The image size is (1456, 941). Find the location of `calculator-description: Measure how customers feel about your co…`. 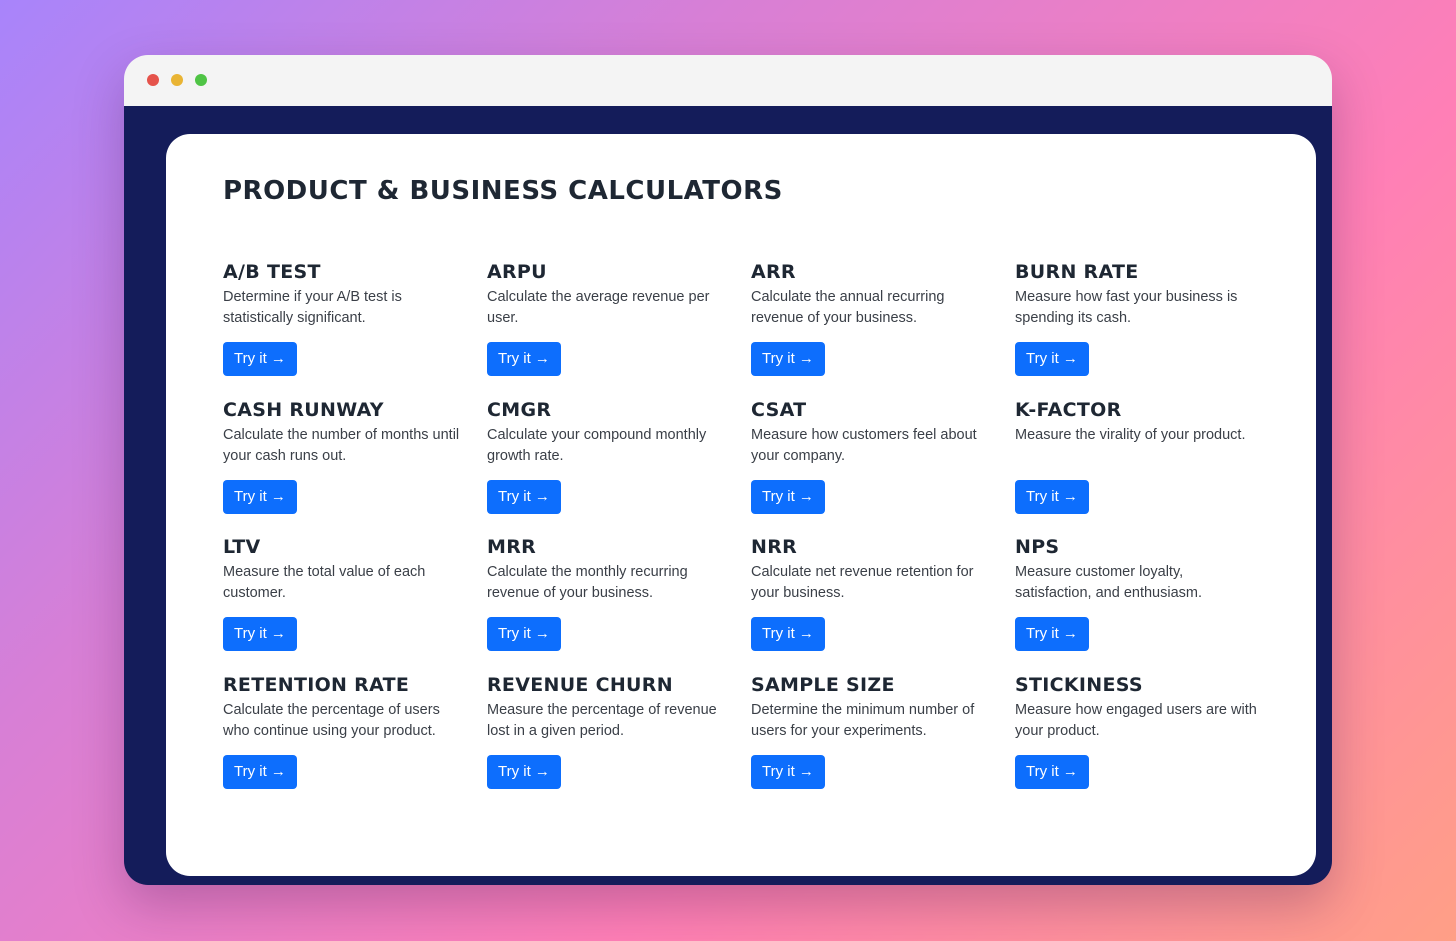

calculator-description: Measure how customers feel about your co… is located at coordinates (864, 445).